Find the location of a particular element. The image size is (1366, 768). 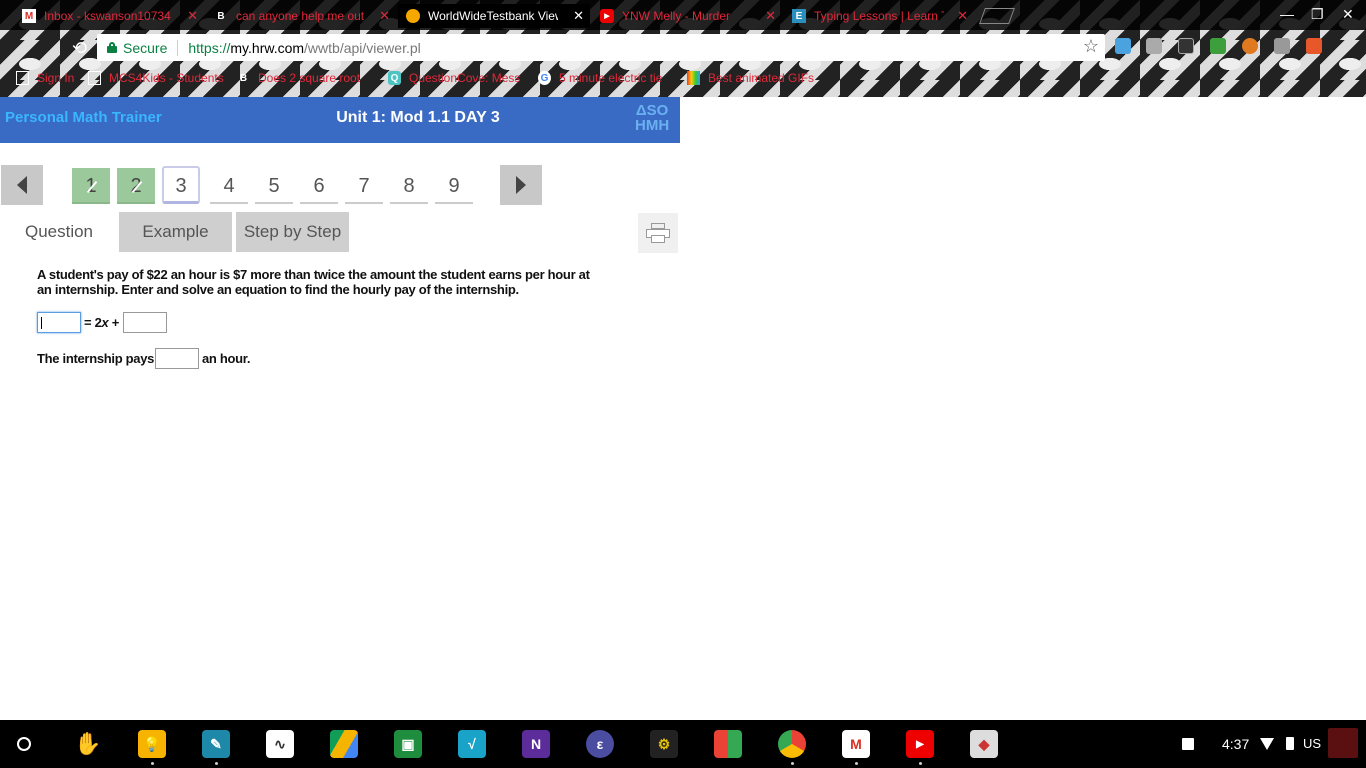

launcher-icon is located at coordinates (24, 744).